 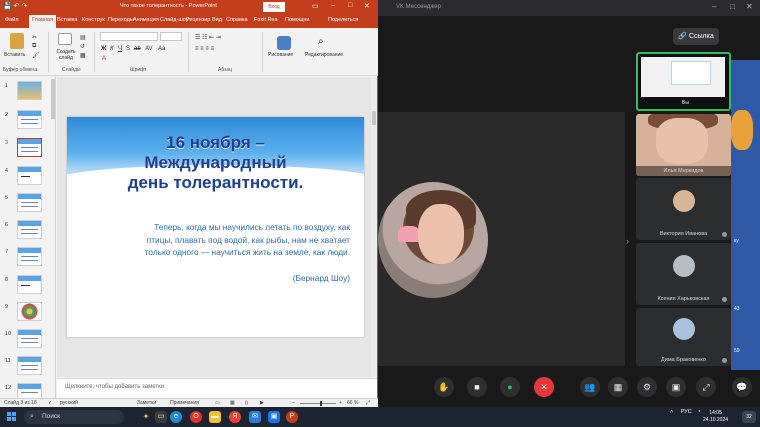 I want to click on spacing-button: AV, so click(x=149, y=49).